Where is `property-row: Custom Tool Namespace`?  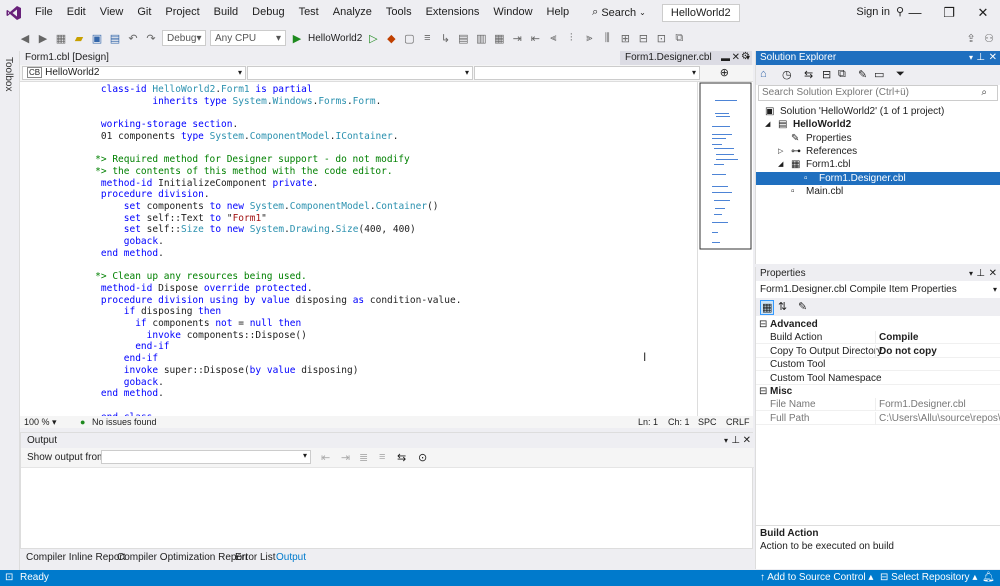
property-row: Custom Tool Namespace is located at coordinates (878, 378).